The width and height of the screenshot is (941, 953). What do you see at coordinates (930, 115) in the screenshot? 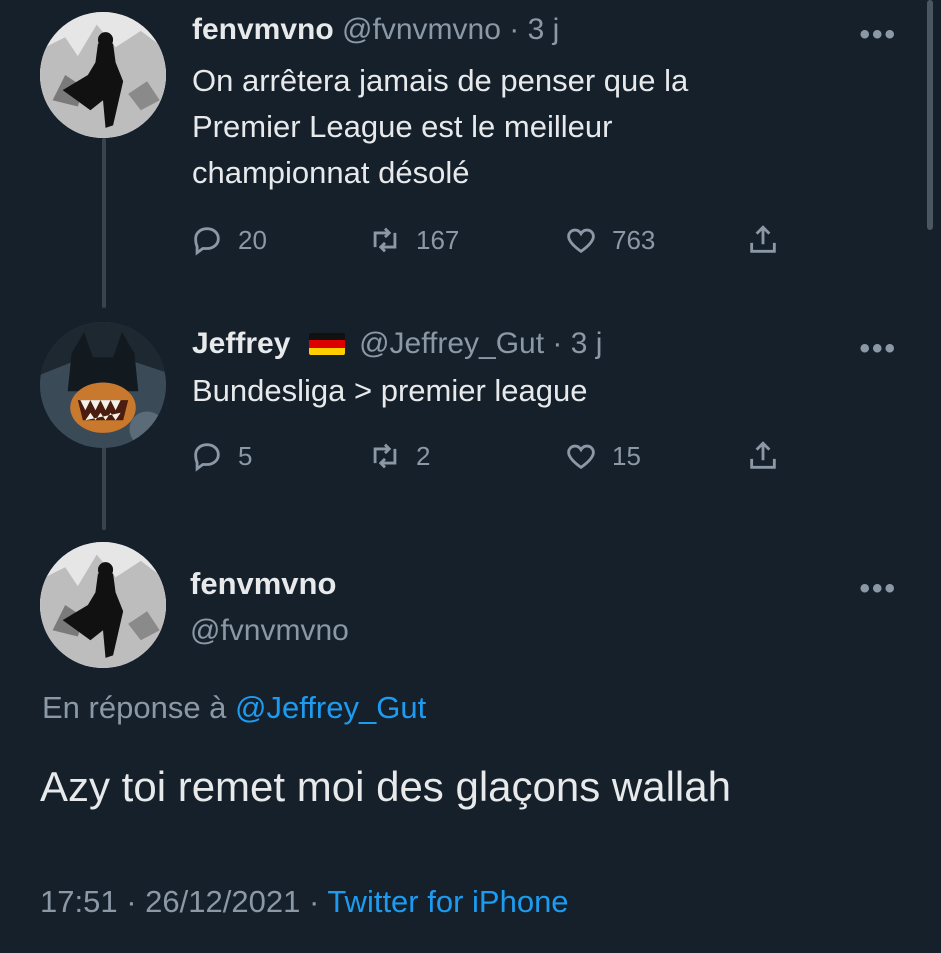
I see `scrollbar` at bounding box center [930, 115].